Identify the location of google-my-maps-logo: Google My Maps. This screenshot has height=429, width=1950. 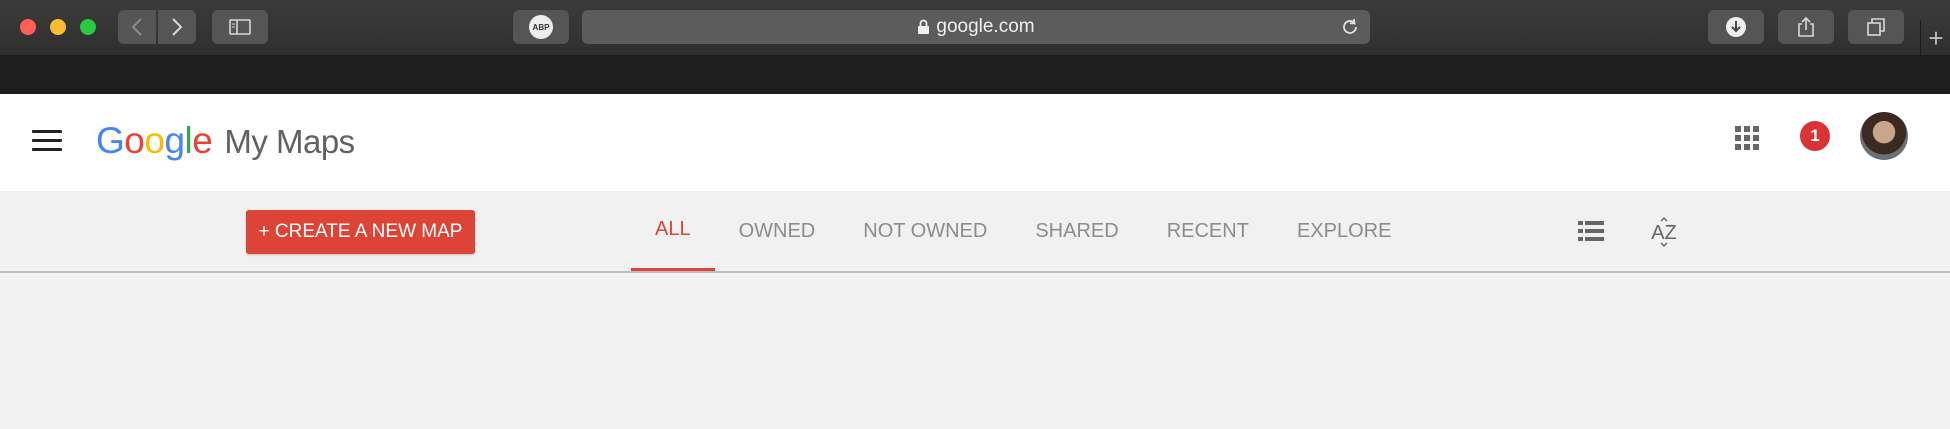
(225, 141).